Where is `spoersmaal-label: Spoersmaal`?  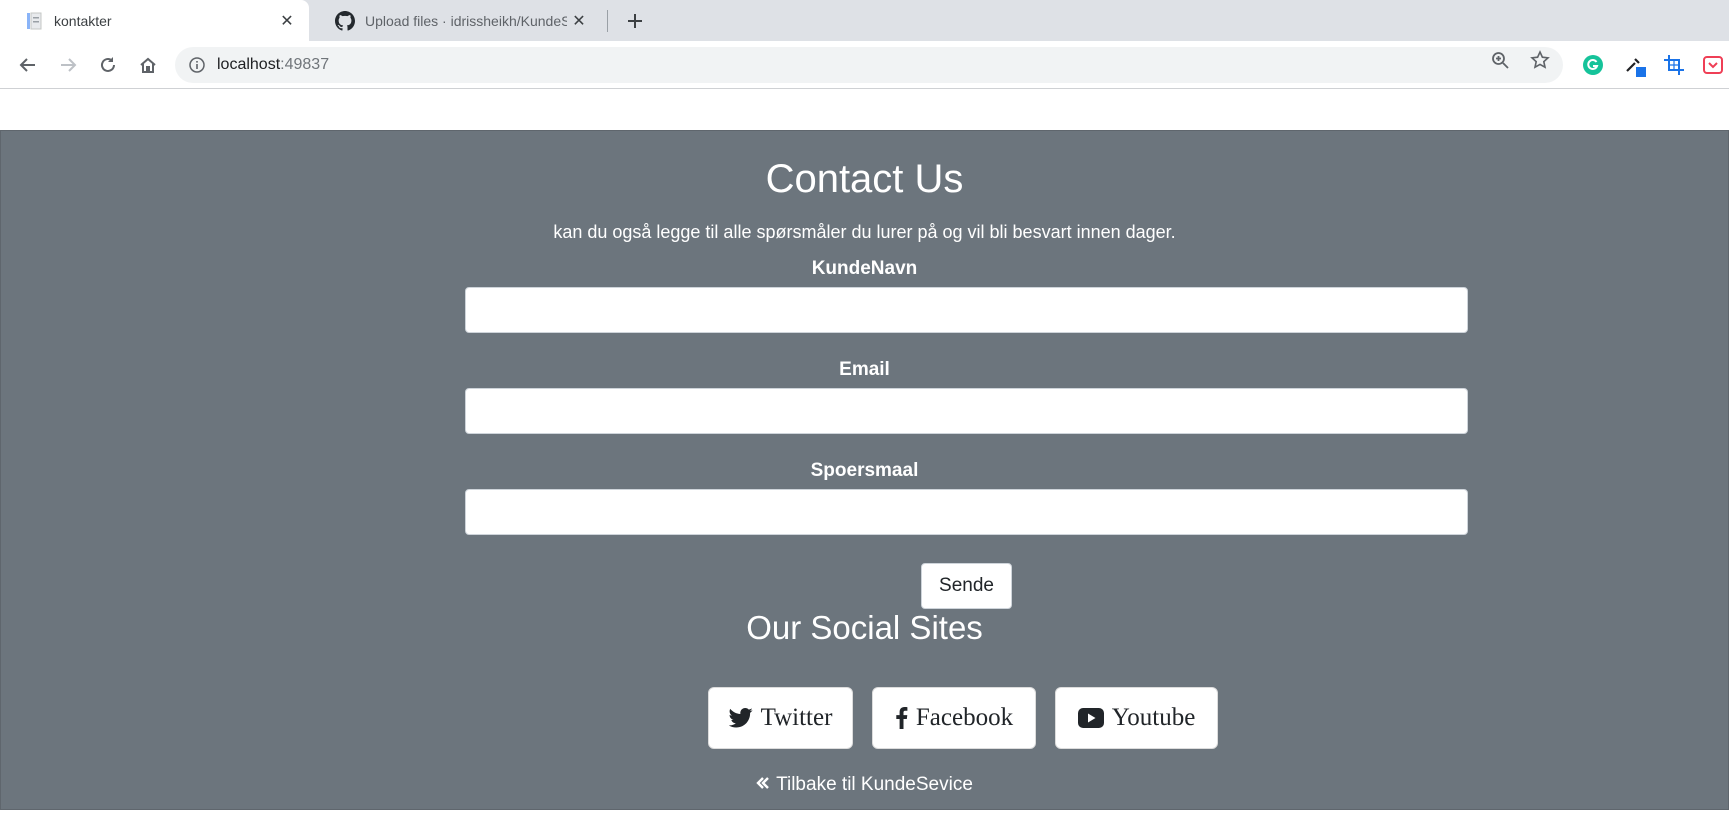
spoersmaal-label: Spoersmaal is located at coordinates (864, 470).